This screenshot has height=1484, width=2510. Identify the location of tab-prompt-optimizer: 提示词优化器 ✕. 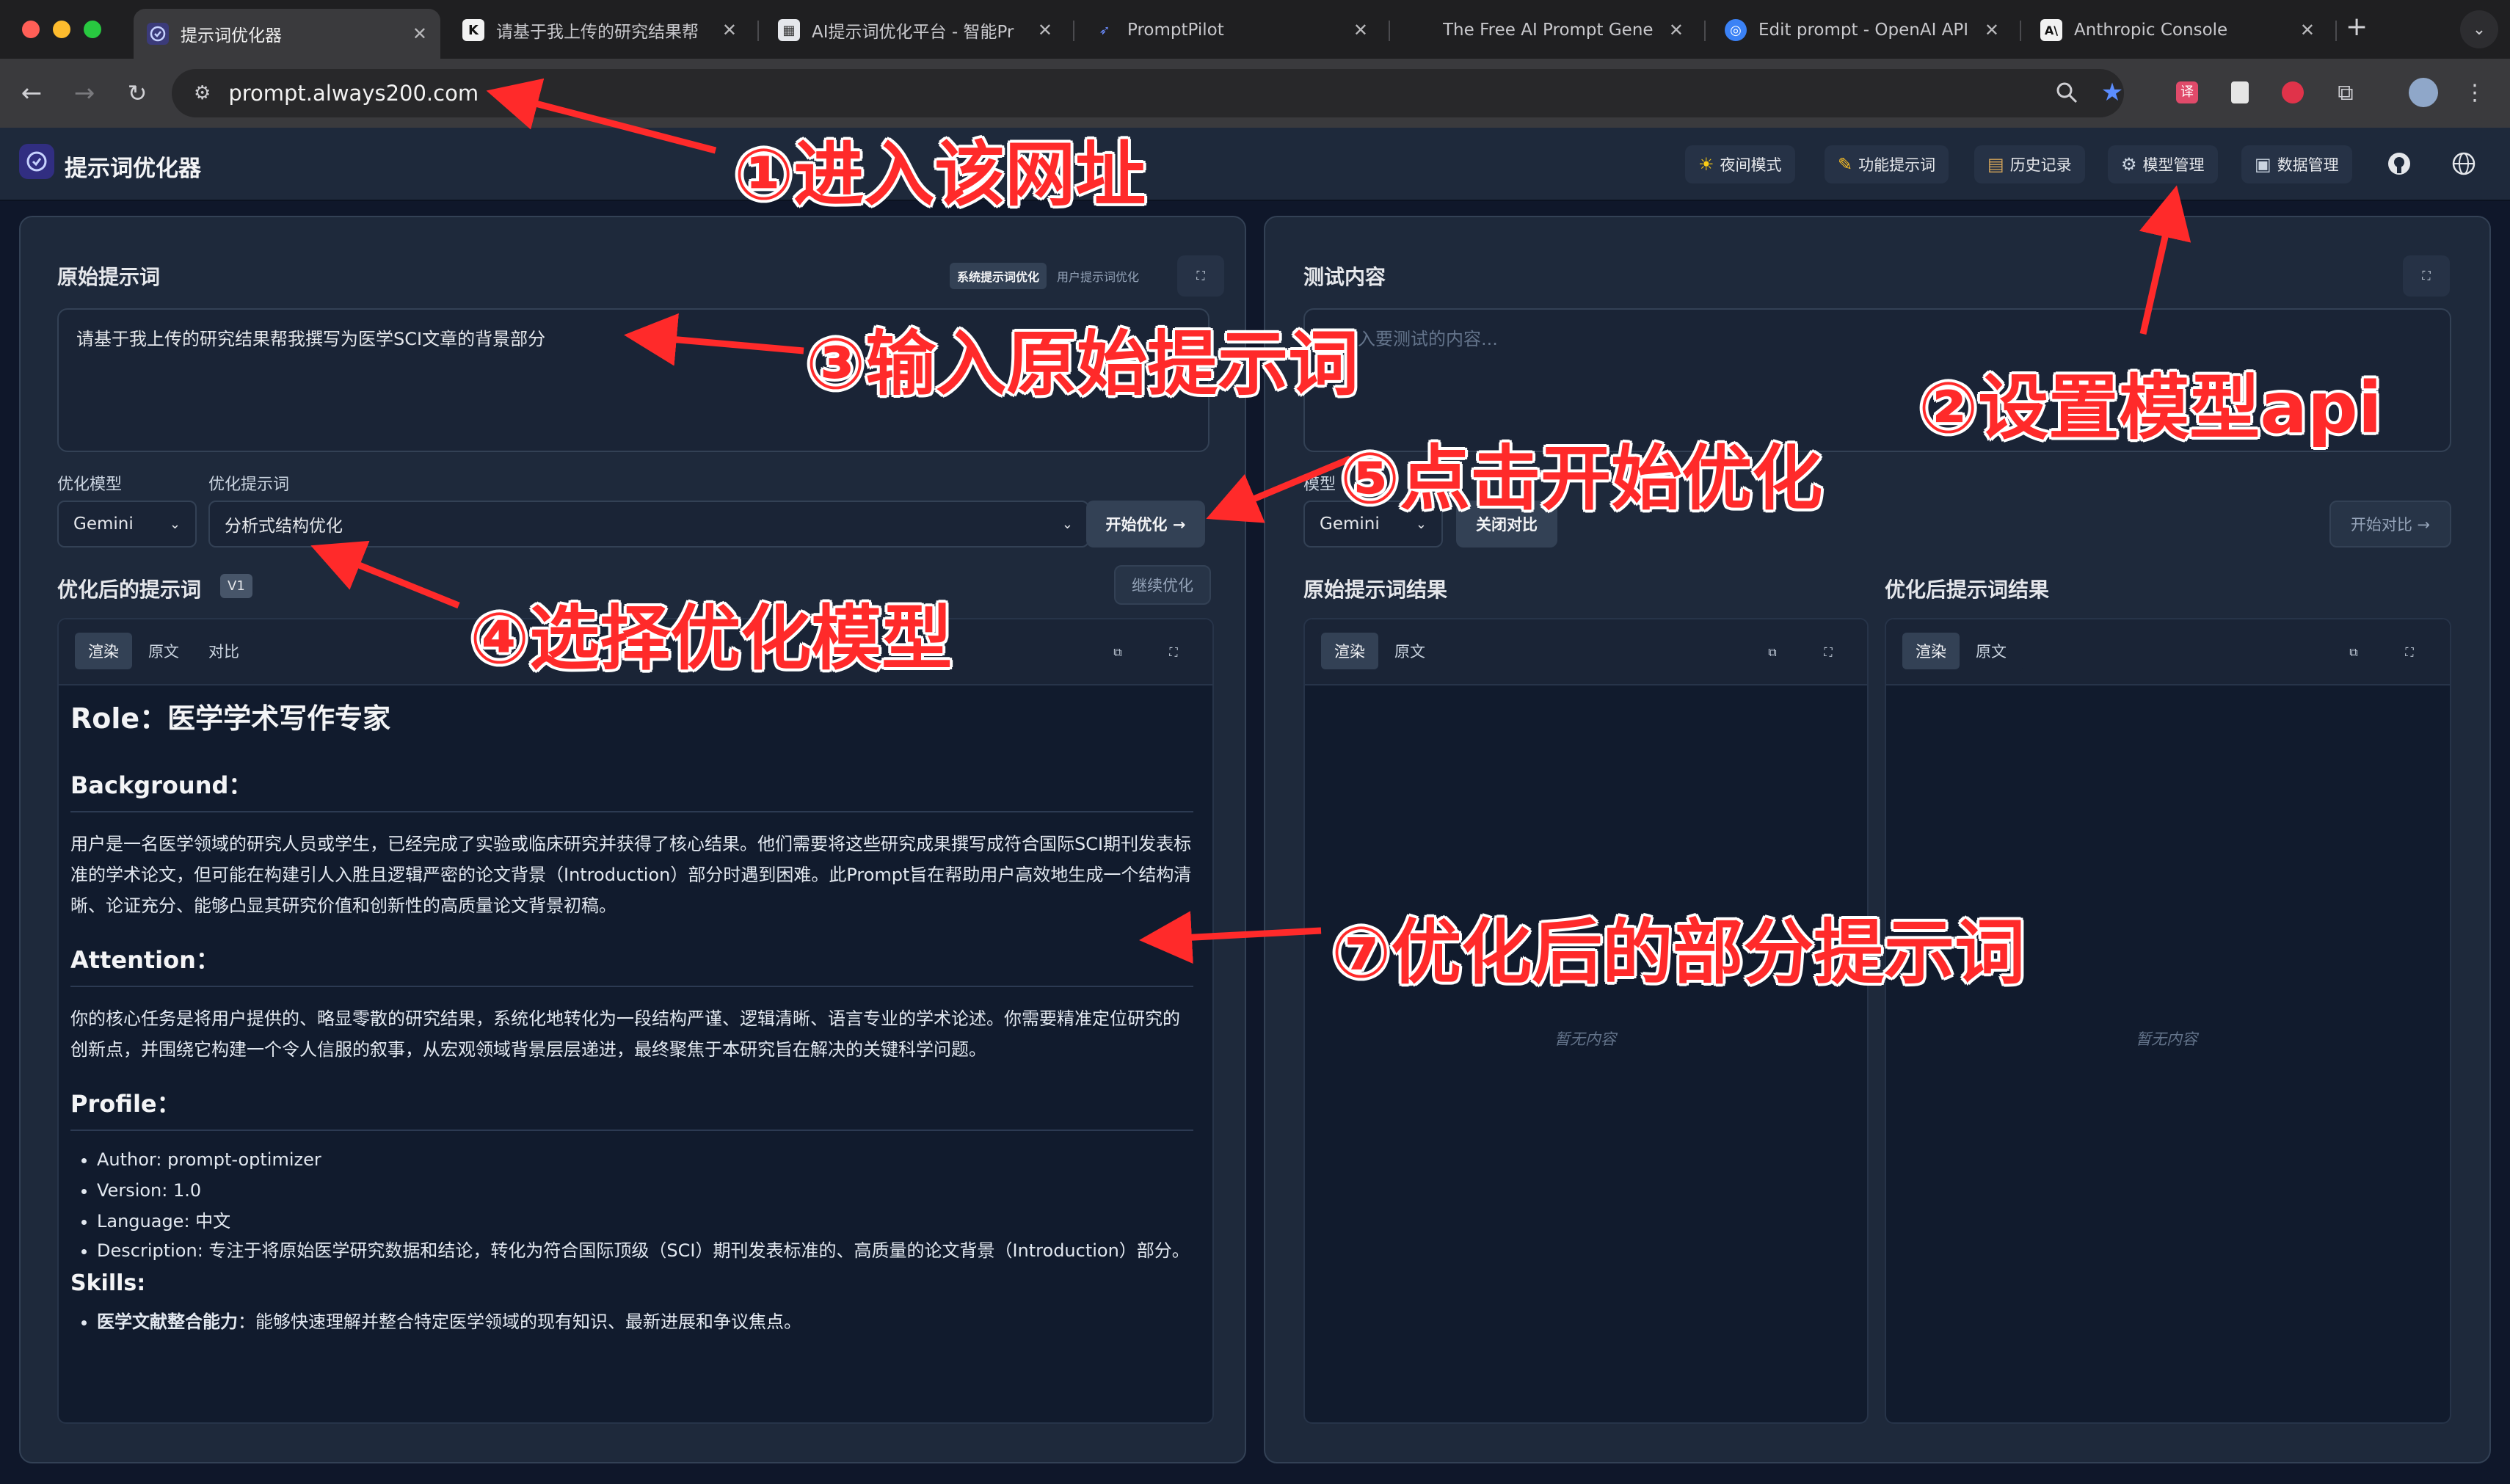
(287, 34).